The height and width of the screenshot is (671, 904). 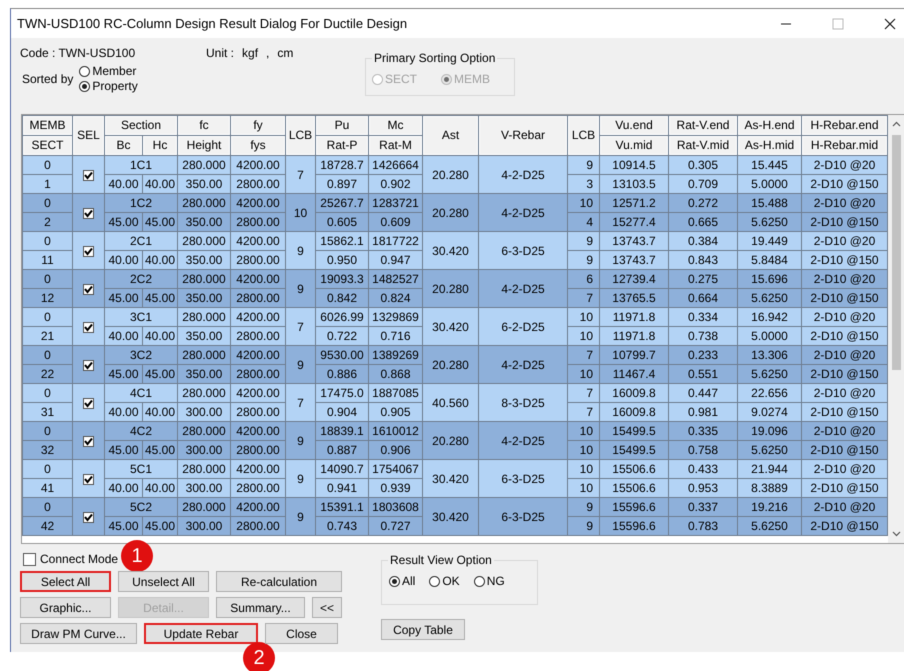 What do you see at coordinates (703, 412) in the screenshot?
I see `table-cell: 0.981` at bounding box center [703, 412].